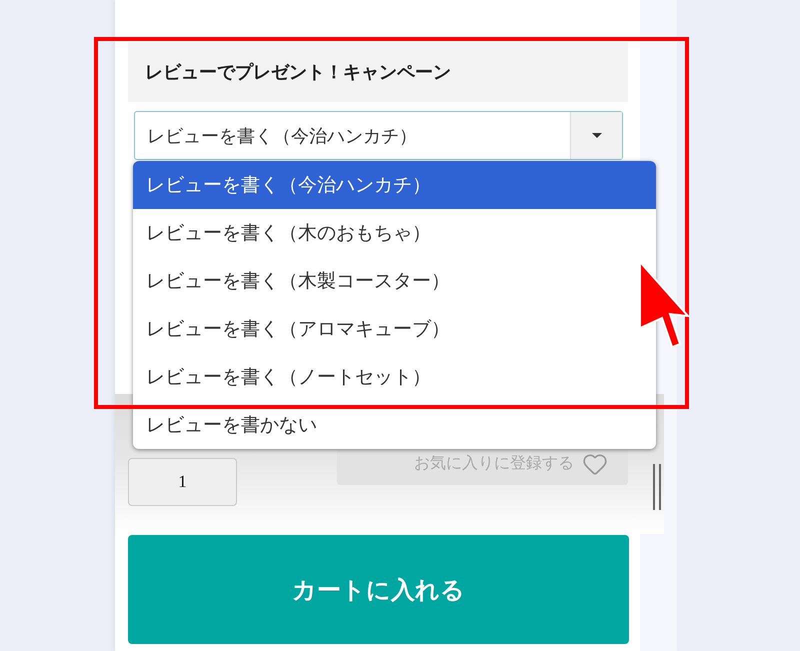 The height and width of the screenshot is (651, 800). What do you see at coordinates (597, 135) in the screenshot?
I see `caret-icon` at bounding box center [597, 135].